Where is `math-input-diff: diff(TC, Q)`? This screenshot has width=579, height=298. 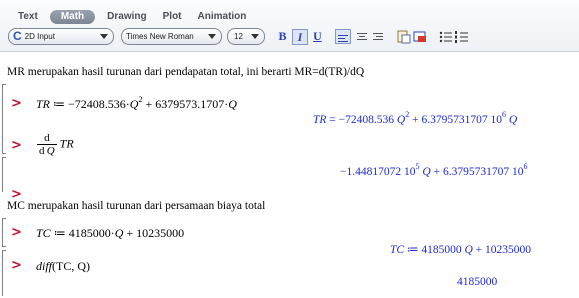 math-input-diff: diff(TC, Q) is located at coordinates (63, 266).